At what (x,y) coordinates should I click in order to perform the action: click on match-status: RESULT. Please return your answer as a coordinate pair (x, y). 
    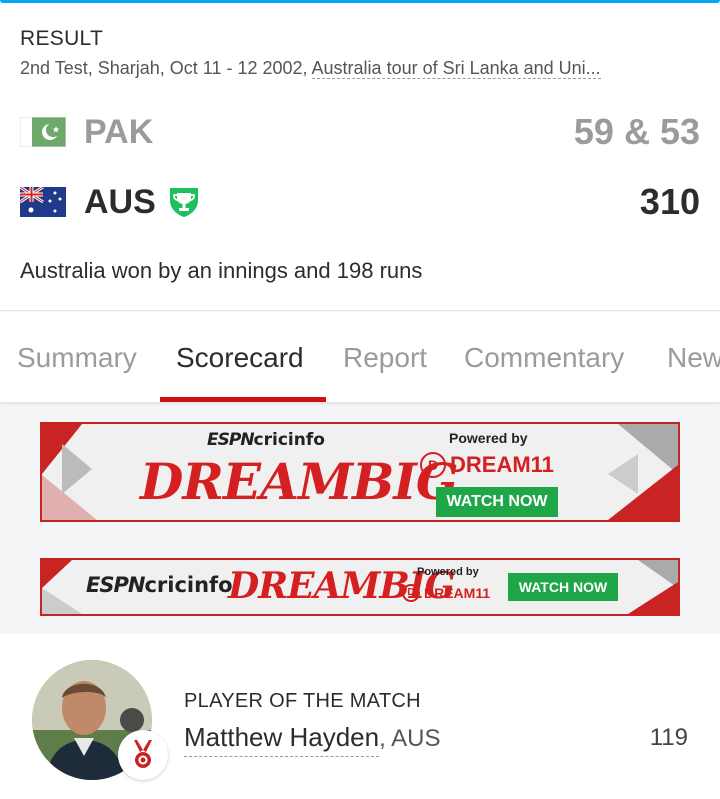
    Looking at the image, I should click on (62, 38).